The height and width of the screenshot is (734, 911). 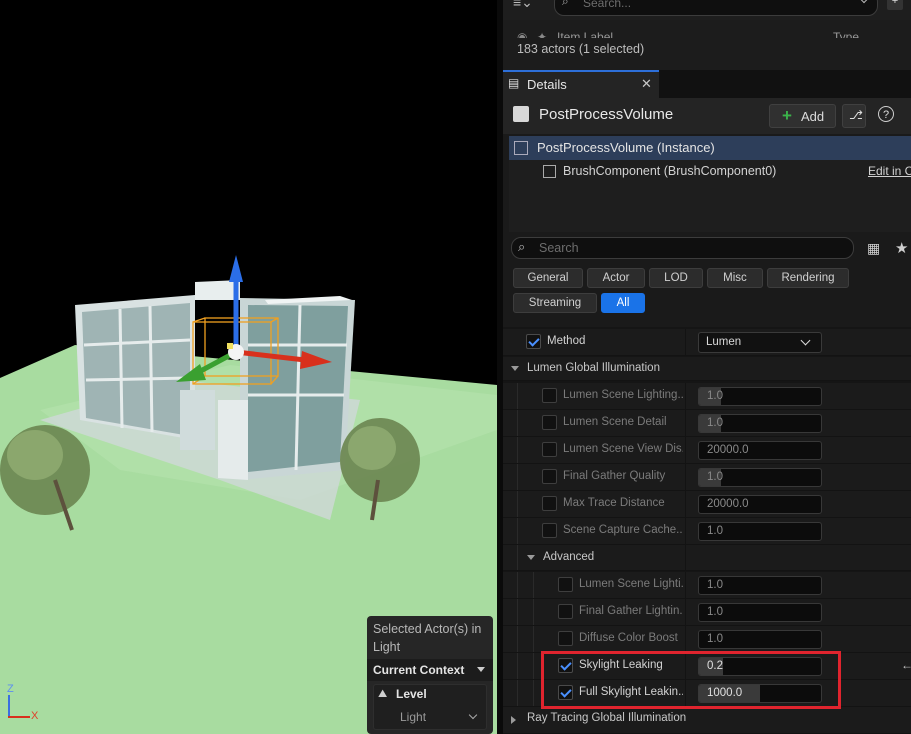 I want to click on section-lumen-gi: Lumen Global Illumination, so click(x=707, y=369).